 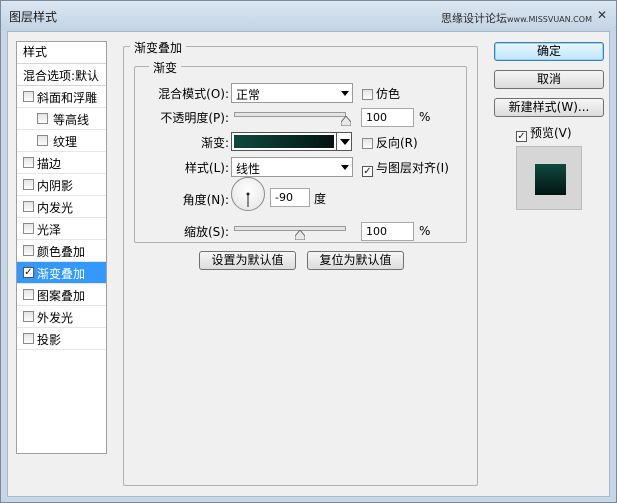 I want to click on style-item-label: 渐变叠加, so click(x=61, y=274).